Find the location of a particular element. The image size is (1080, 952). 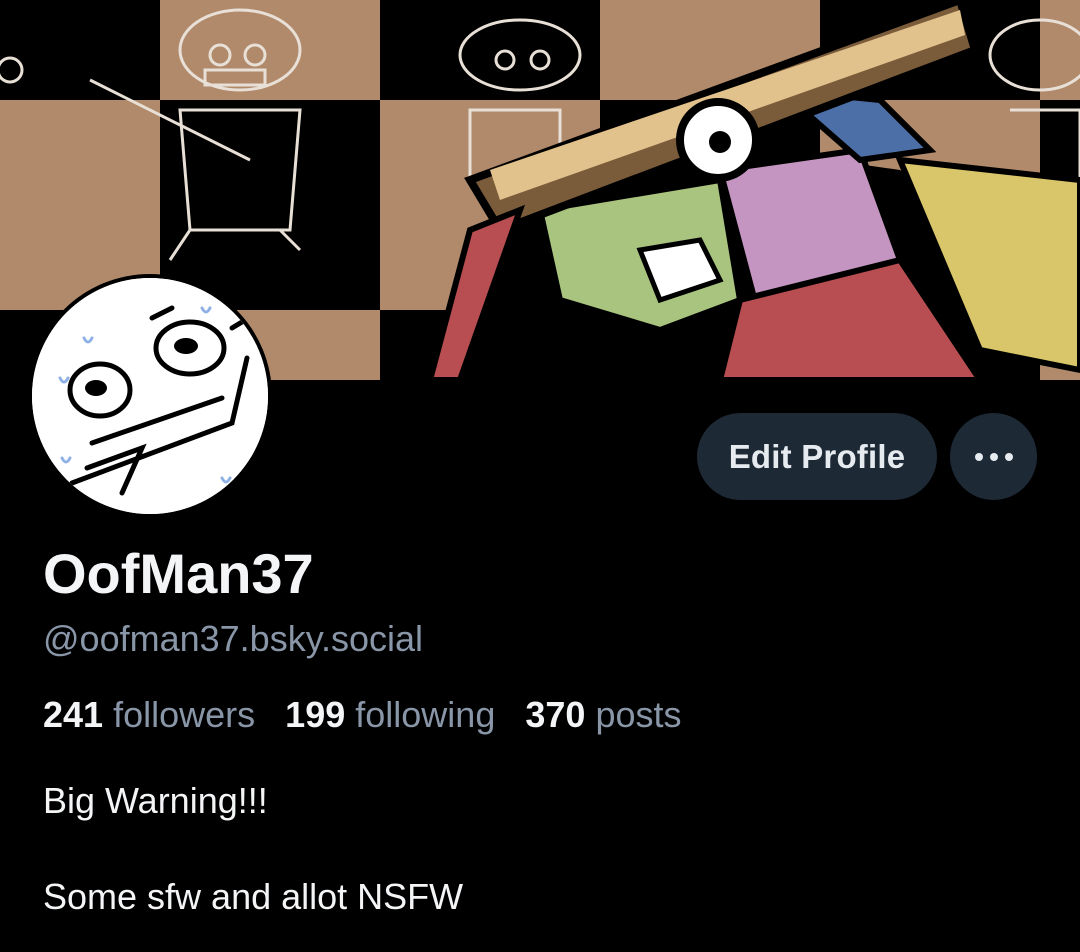

profile-handle: @oofman37.bsky.social is located at coordinates (233, 639).